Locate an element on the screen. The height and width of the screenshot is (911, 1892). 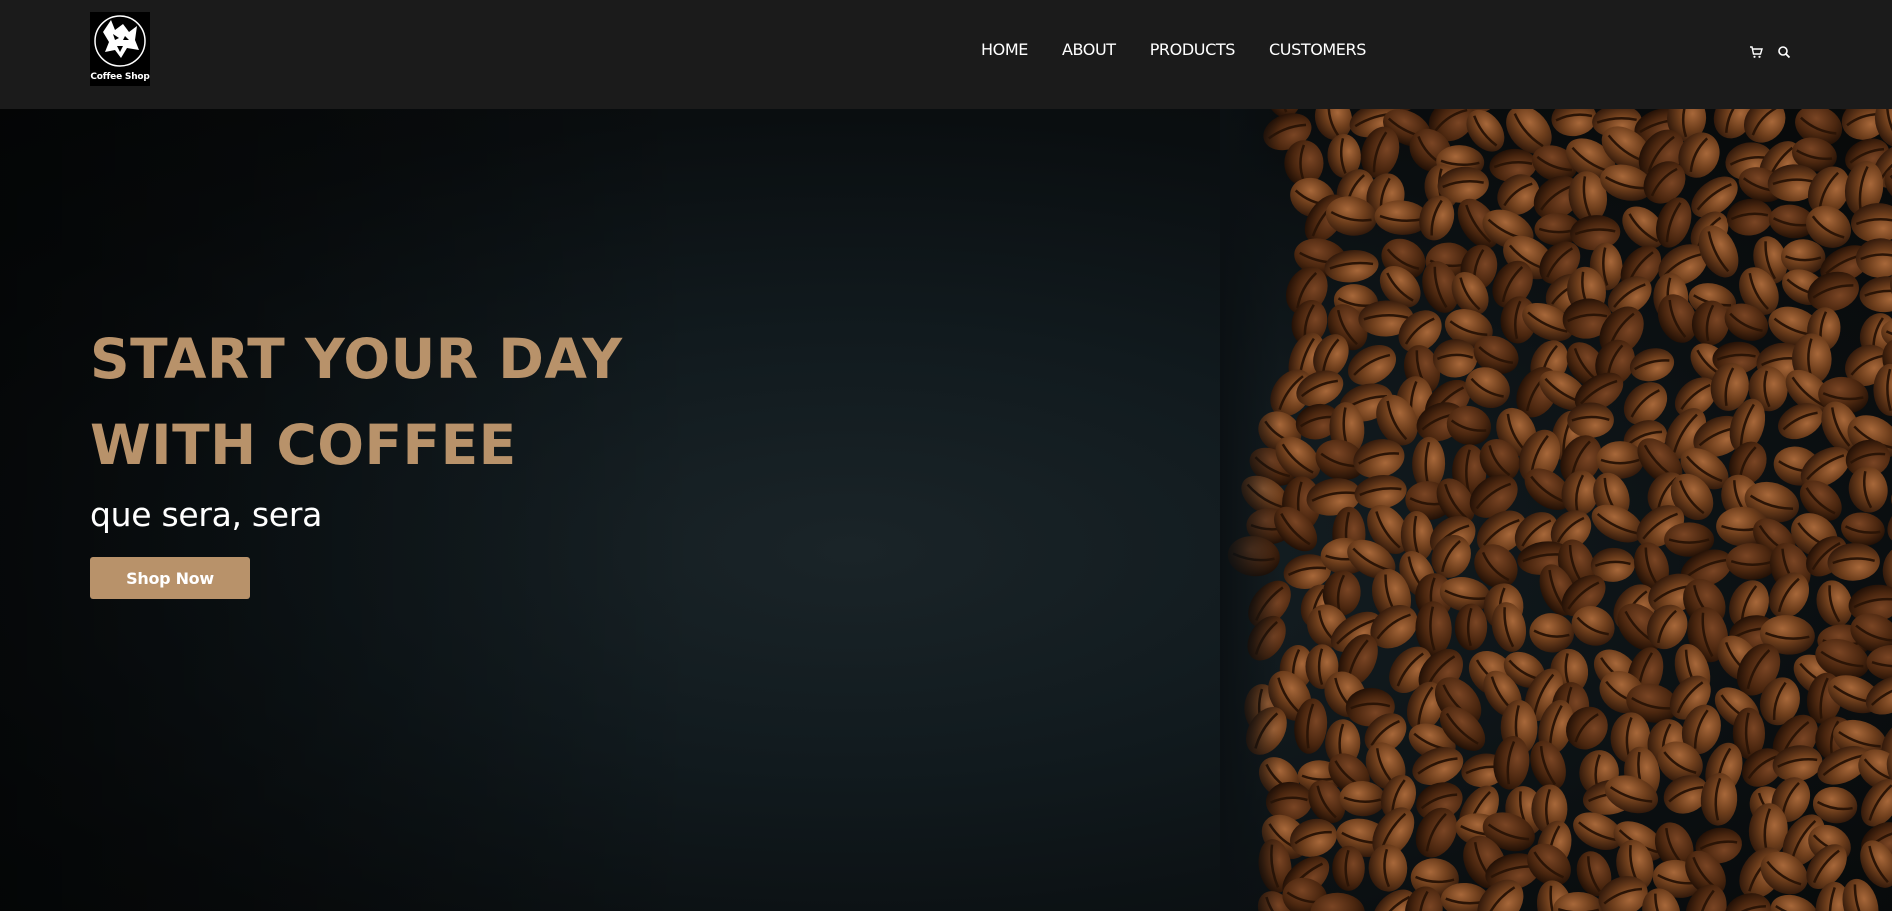
nav-item-customers: CUSTOMERS is located at coordinates (1317, 49).